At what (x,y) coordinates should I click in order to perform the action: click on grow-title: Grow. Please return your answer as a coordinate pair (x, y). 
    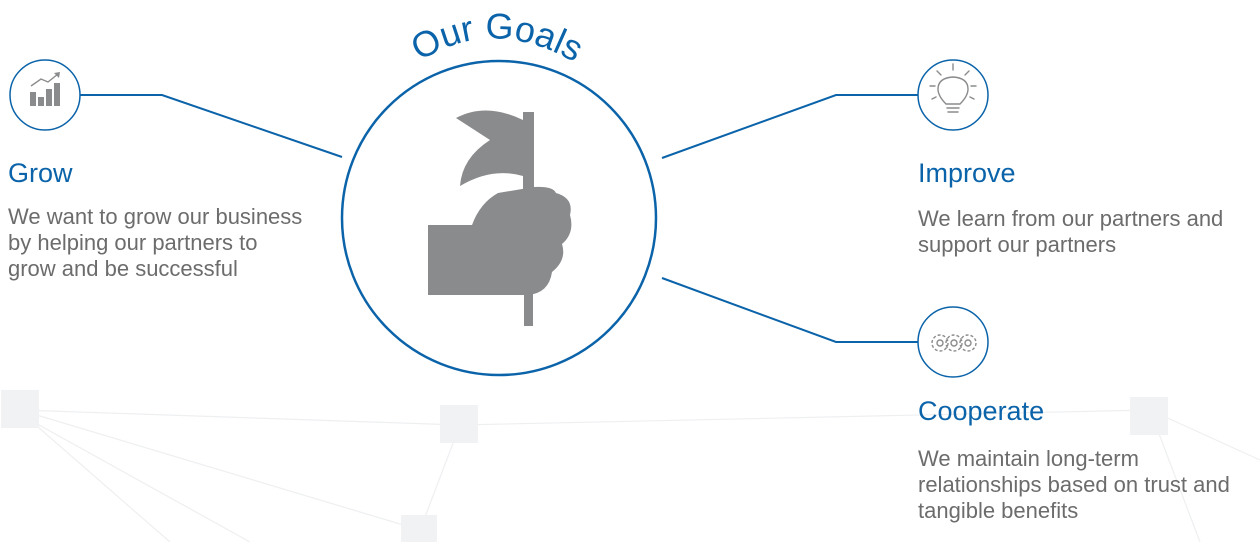
    Looking at the image, I should click on (40, 173).